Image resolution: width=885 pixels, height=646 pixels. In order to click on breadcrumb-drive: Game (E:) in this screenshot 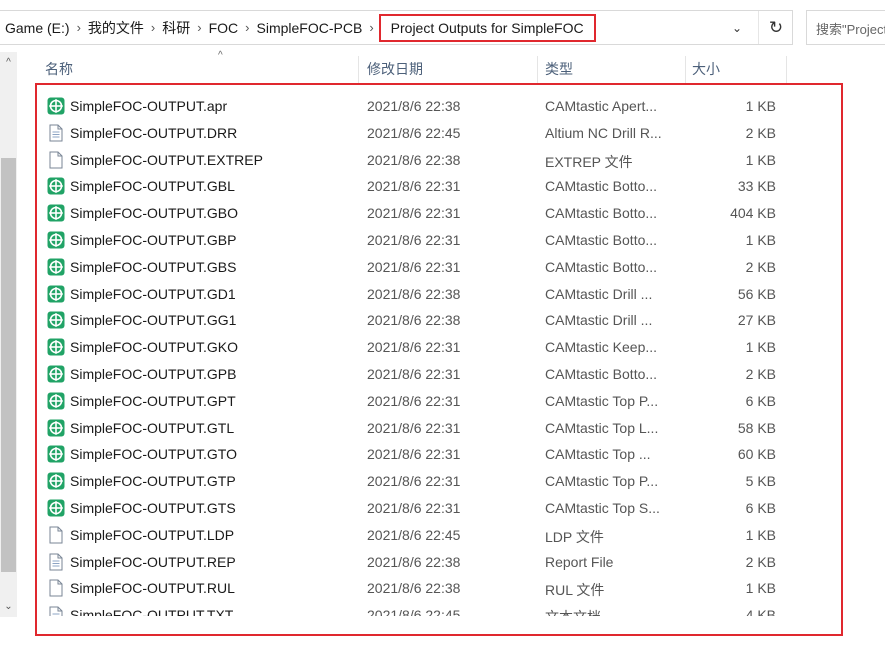, I will do `click(37, 28)`.